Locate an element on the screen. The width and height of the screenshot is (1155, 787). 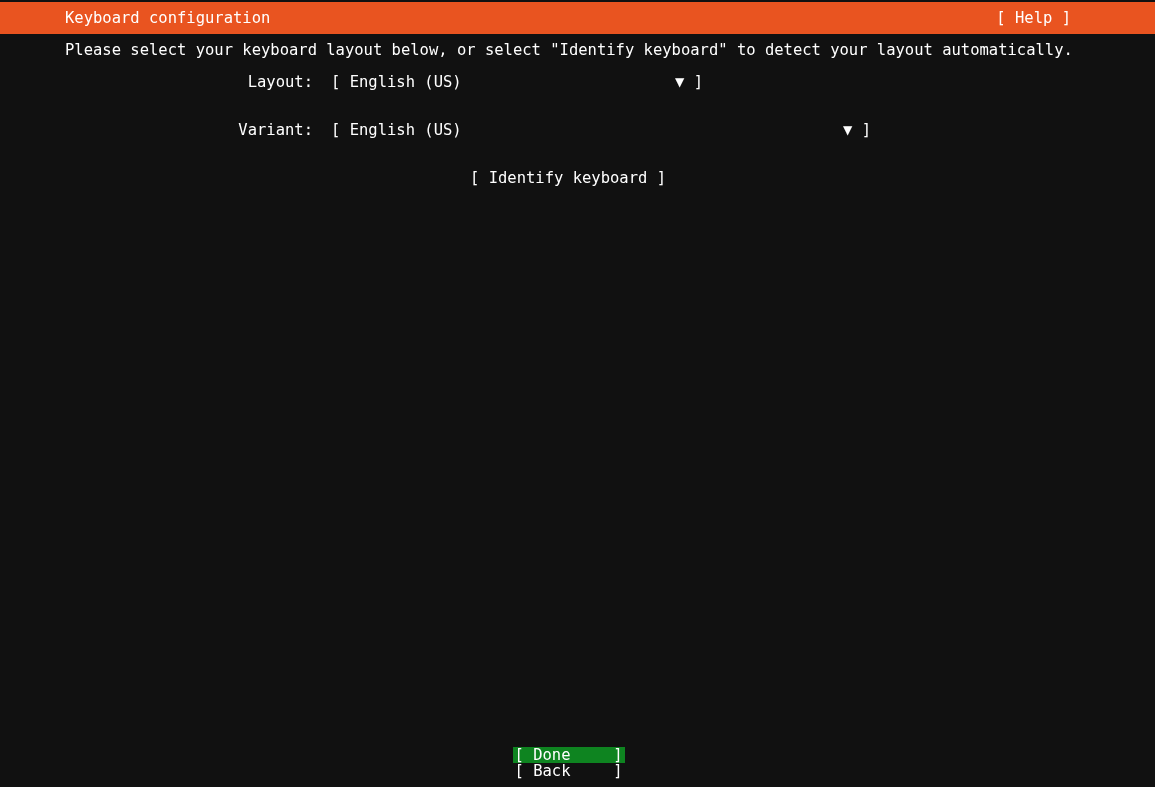
field-label: Variant: is located at coordinates (275, 130).